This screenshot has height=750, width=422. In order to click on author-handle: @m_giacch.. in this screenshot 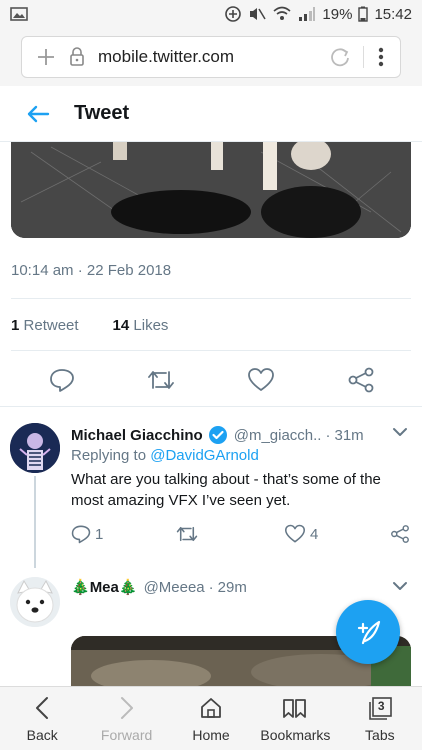, I will do `click(278, 435)`.